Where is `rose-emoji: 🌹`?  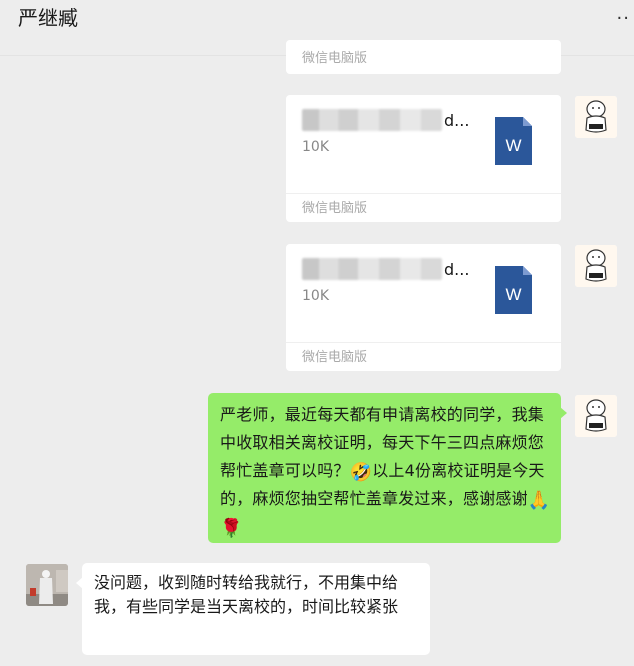
rose-emoji: 🌹 is located at coordinates (231, 528).